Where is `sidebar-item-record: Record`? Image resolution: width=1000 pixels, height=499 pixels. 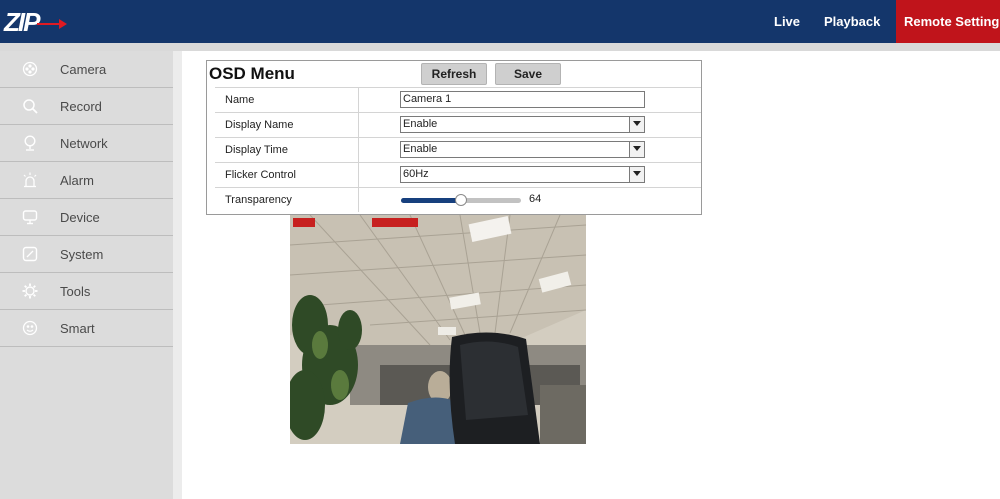
sidebar-item-record: Record is located at coordinates (86, 106).